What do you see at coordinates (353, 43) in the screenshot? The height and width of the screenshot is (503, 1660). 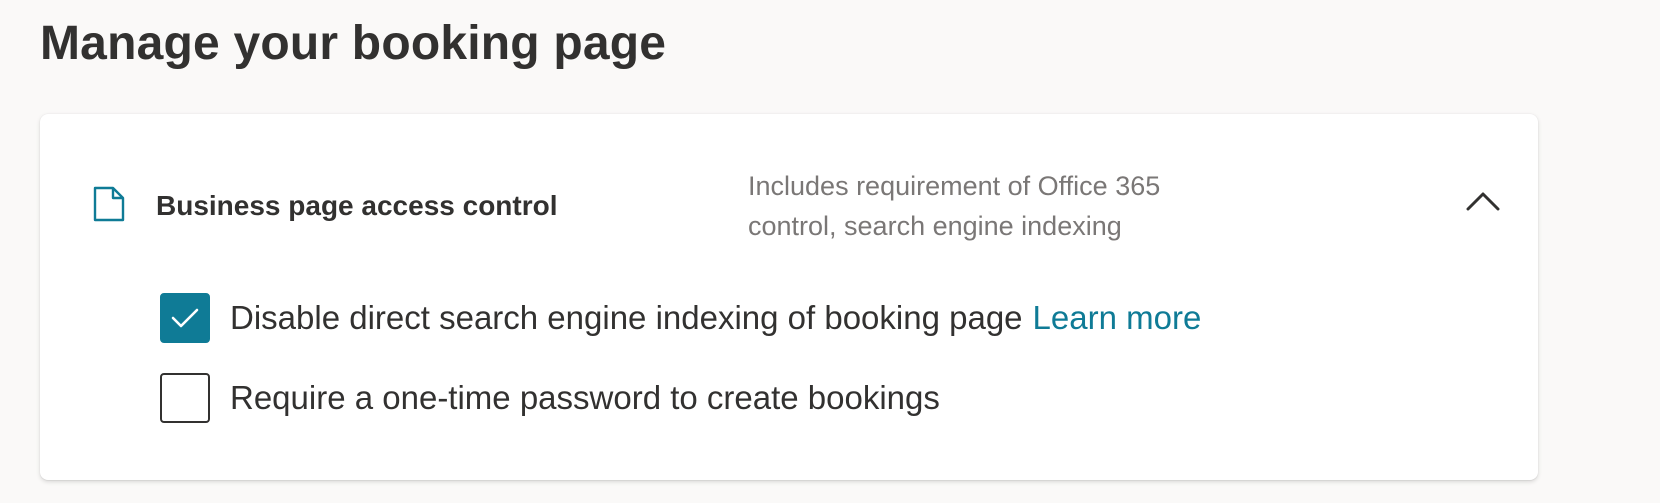 I see `page-title: Manage your booking page` at bounding box center [353, 43].